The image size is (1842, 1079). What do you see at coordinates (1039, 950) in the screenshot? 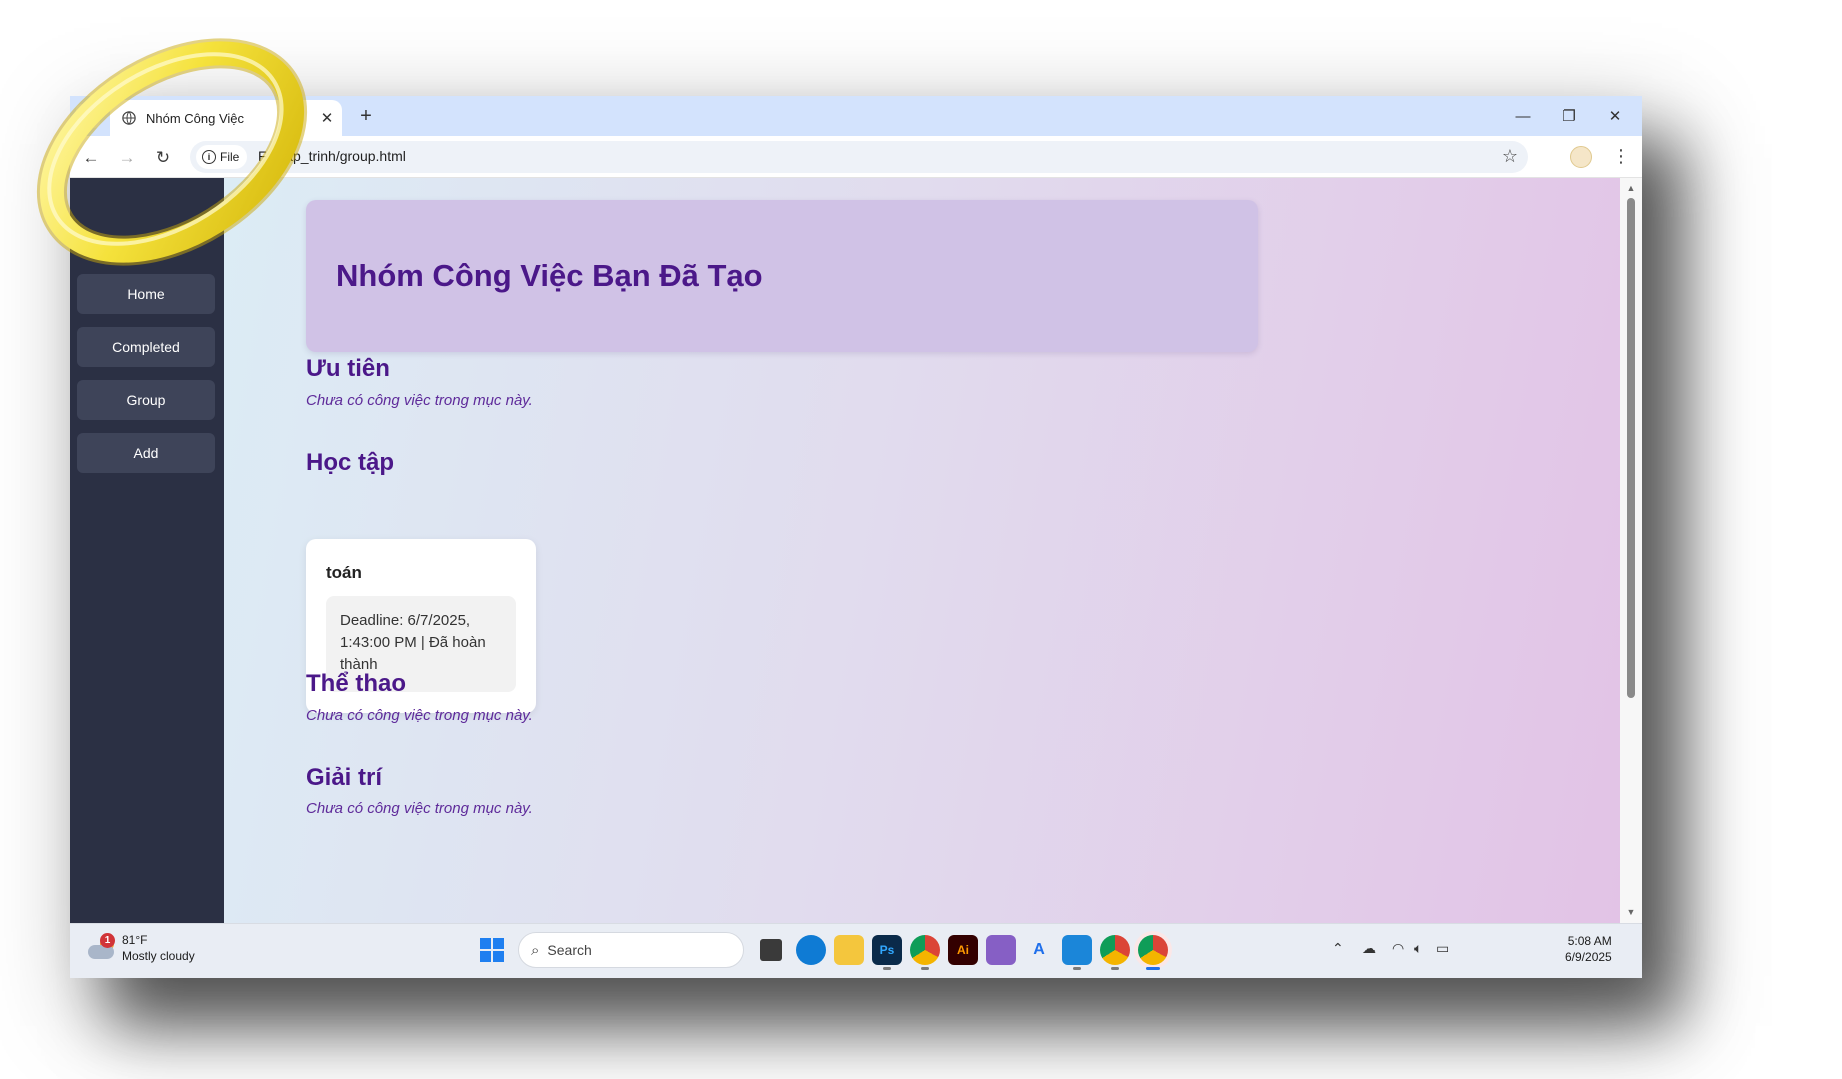
I see `translate-icon: A` at bounding box center [1039, 950].